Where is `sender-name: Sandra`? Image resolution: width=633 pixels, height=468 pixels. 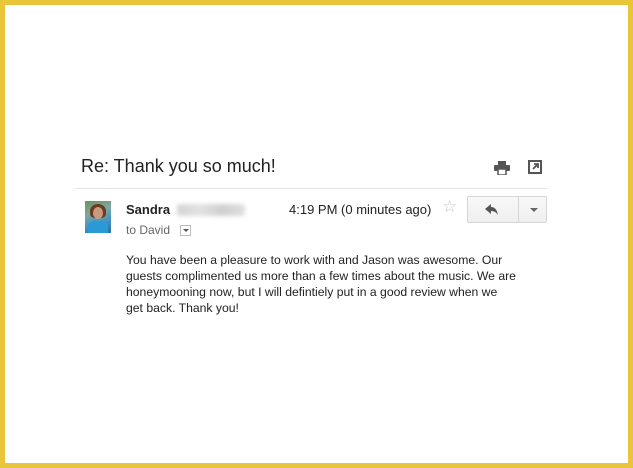
sender-name: Sandra is located at coordinates (148, 209).